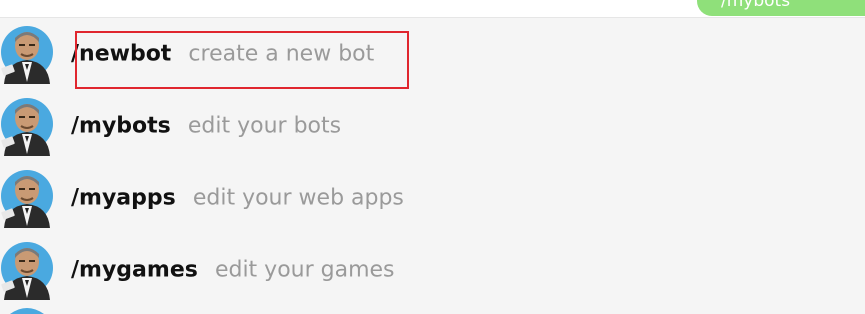 This screenshot has width=865, height=314. What do you see at coordinates (304, 270) in the screenshot?
I see `command-description: edit your games` at bounding box center [304, 270].